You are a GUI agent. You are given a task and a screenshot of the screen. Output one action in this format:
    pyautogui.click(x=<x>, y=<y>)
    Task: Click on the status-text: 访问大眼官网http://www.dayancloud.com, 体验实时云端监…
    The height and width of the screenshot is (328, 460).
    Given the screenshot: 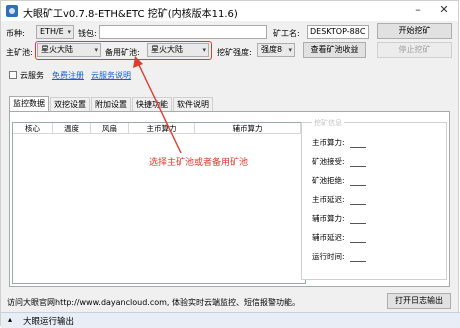 What is the action you would take?
    pyautogui.click(x=154, y=302)
    